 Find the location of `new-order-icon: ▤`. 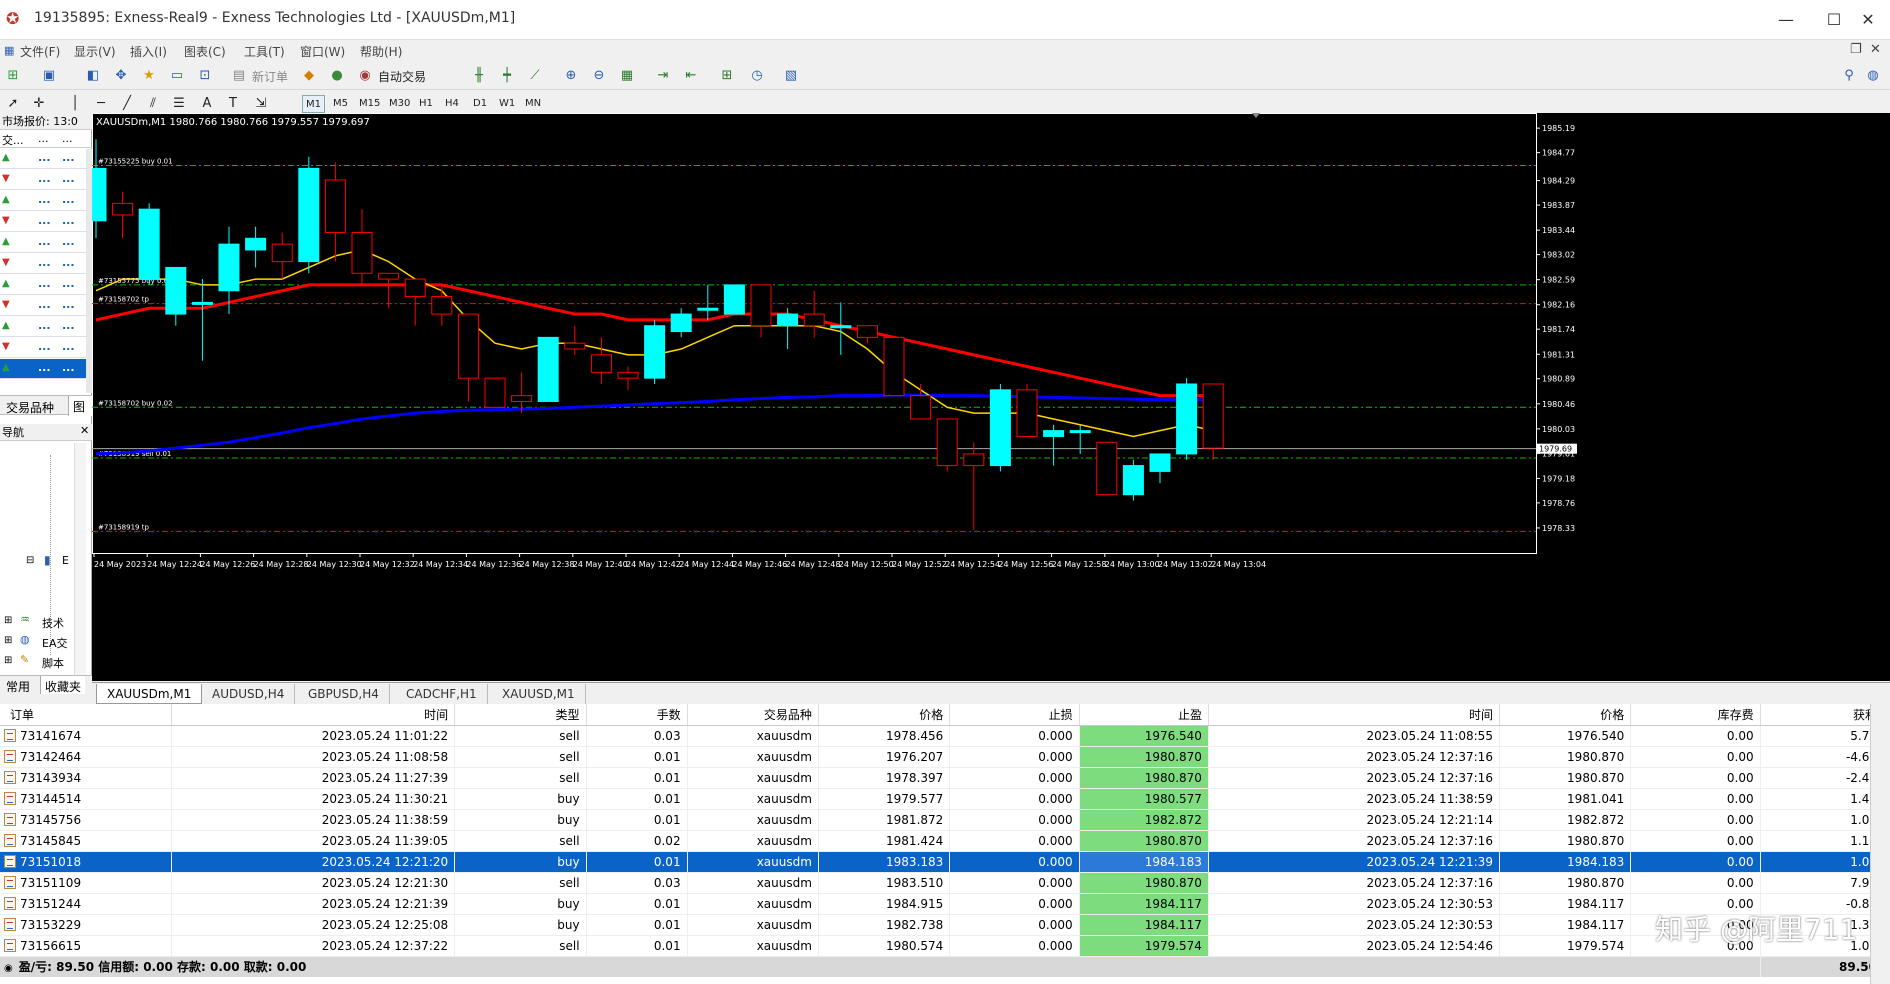

new-order-icon: ▤ is located at coordinates (239, 76).